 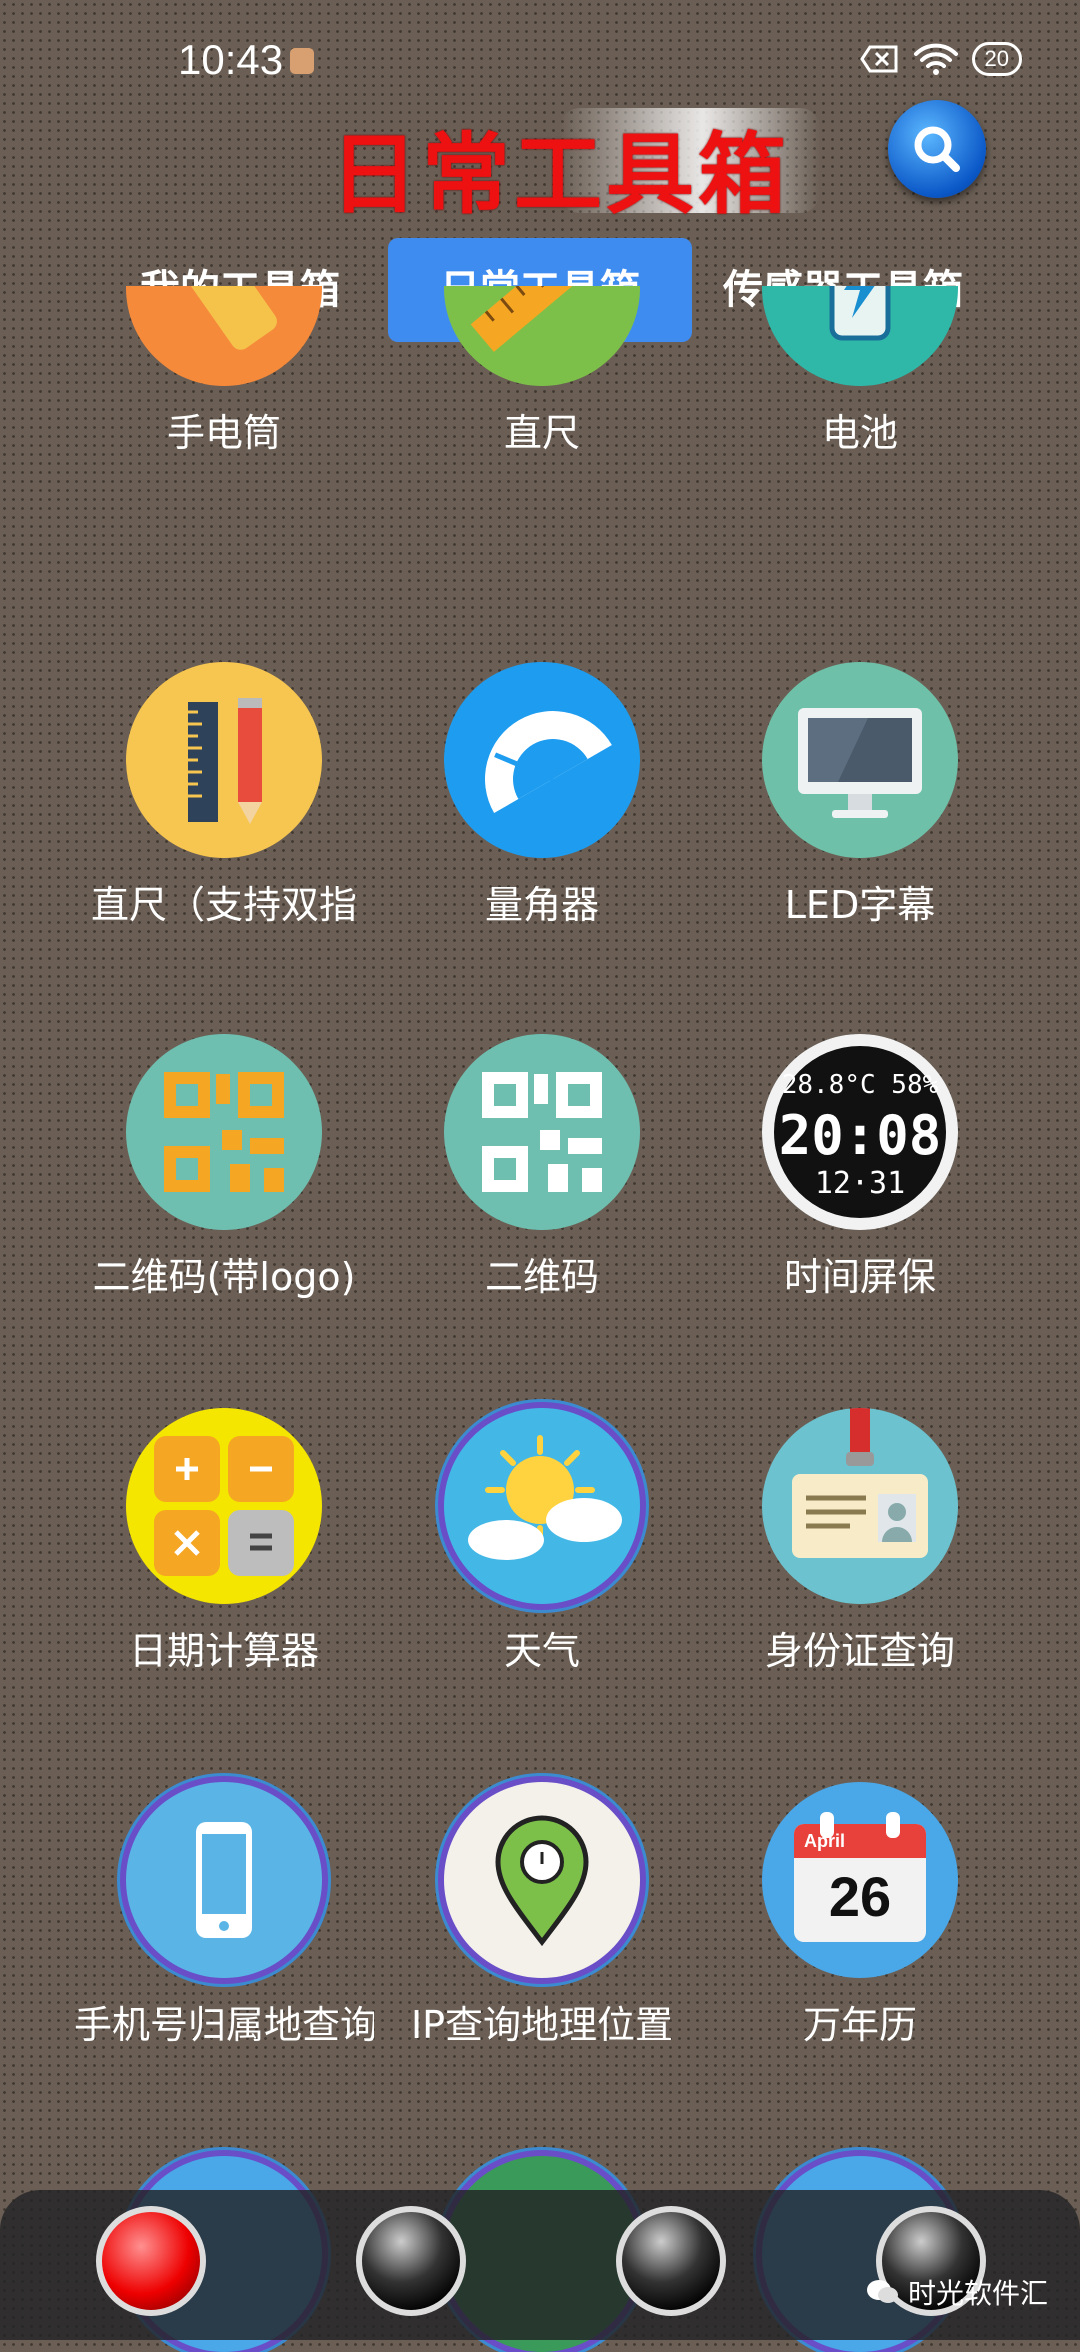 I want to click on tool-flashlight: 手电筒, so click(x=224, y=371).